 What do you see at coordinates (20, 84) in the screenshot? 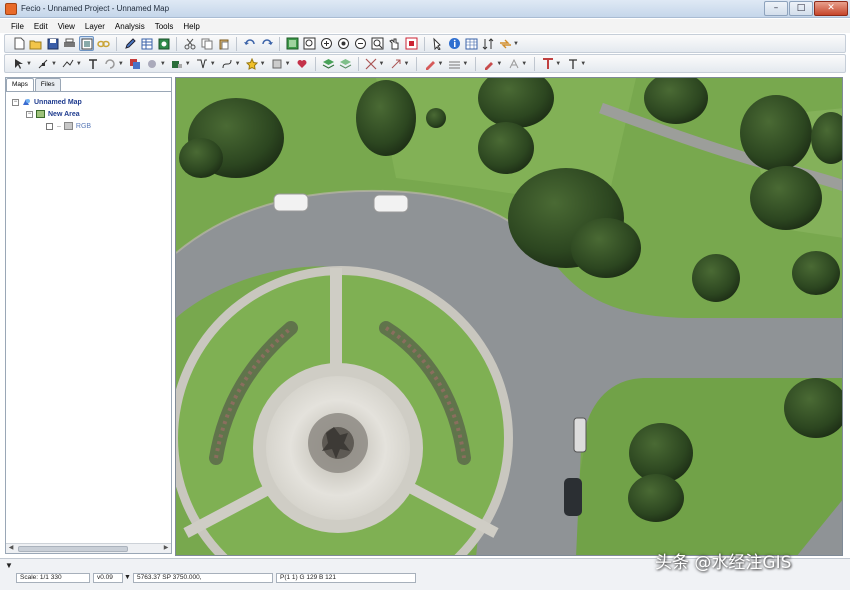
I see `tab-maps: Maps` at bounding box center [20, 84].